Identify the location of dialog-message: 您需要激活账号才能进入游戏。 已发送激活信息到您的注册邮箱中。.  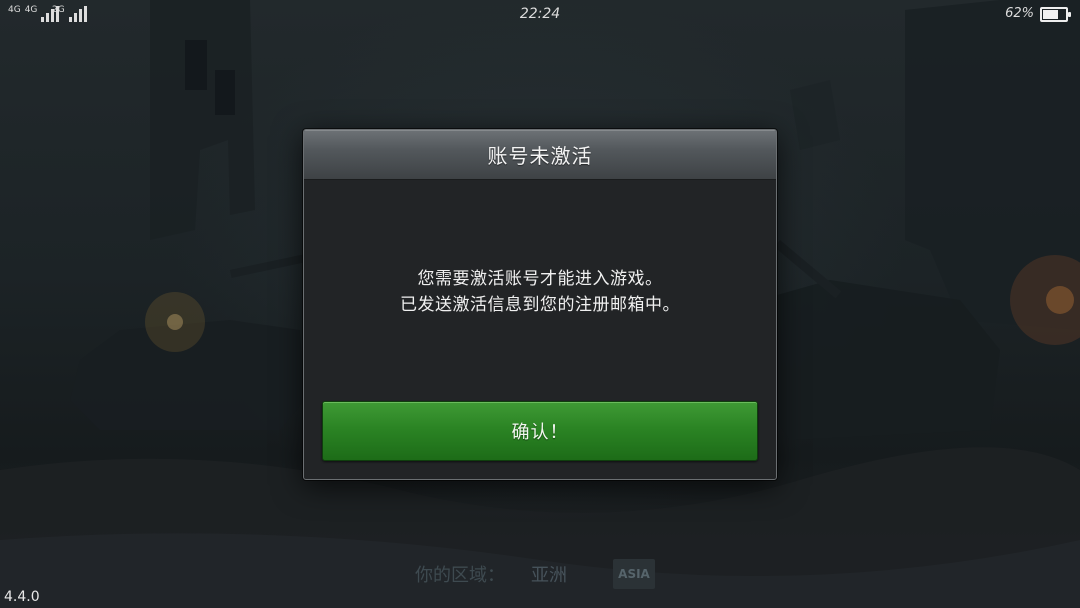
(540, 281).